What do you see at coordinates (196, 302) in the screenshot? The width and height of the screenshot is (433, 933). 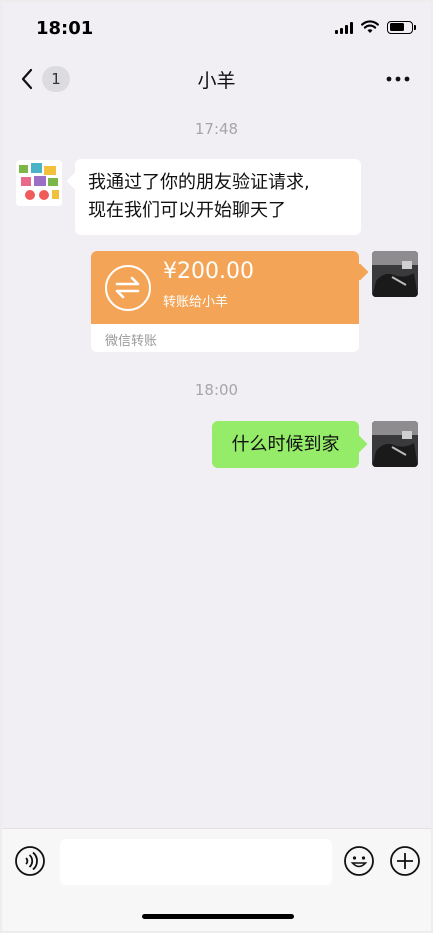 I see `transfer-note: 转账给小羊` at bounding box center [196, 302].